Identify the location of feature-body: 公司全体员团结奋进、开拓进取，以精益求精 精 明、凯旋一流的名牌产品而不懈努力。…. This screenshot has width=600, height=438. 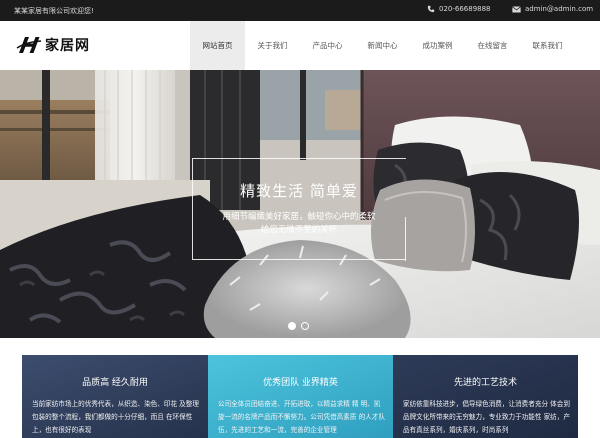
(301, 417).